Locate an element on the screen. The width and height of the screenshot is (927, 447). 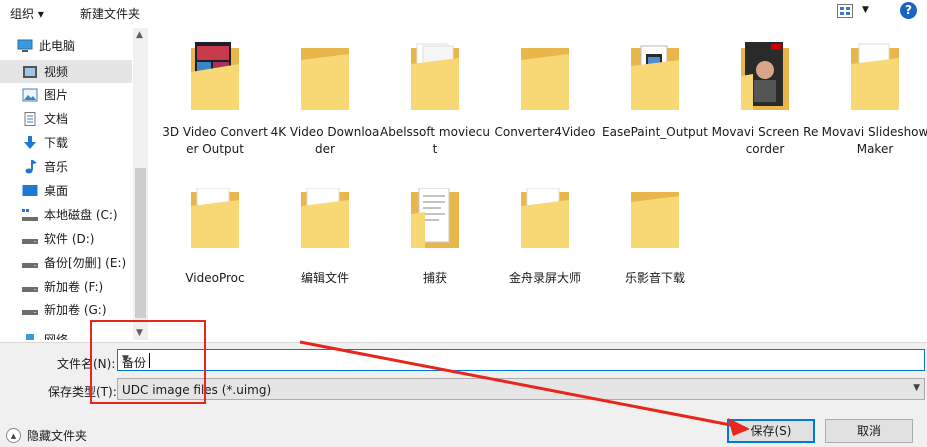
view-options-icon is located at coordinates (845, 11).